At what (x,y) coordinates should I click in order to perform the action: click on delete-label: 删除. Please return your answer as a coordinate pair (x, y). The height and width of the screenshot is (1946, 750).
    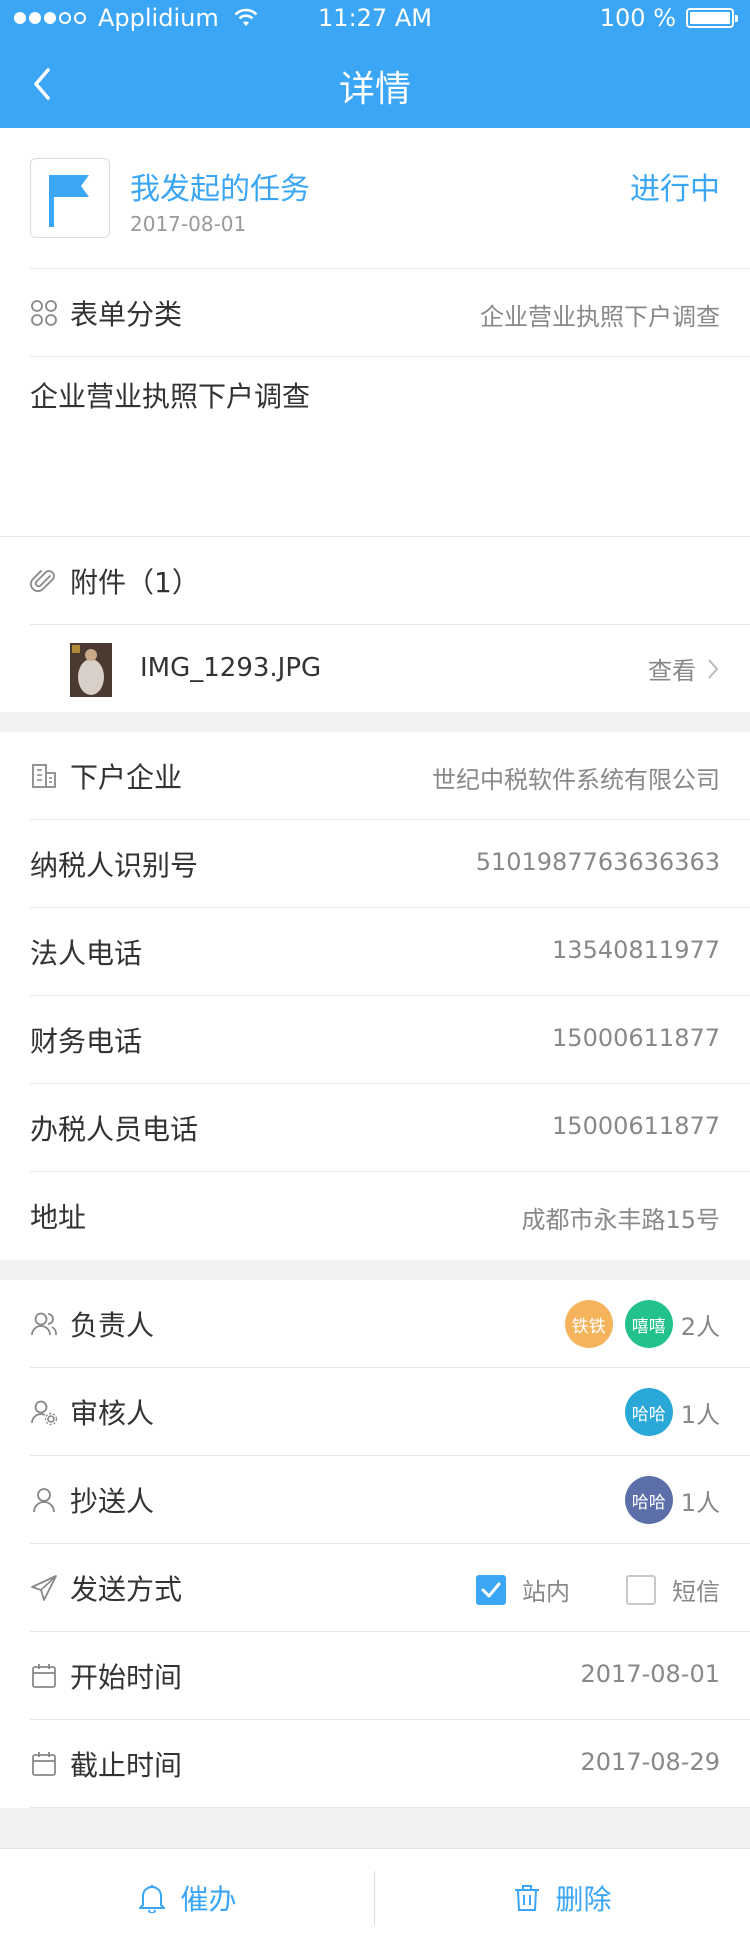
    Looking at the image, I should click on (583, 1899).